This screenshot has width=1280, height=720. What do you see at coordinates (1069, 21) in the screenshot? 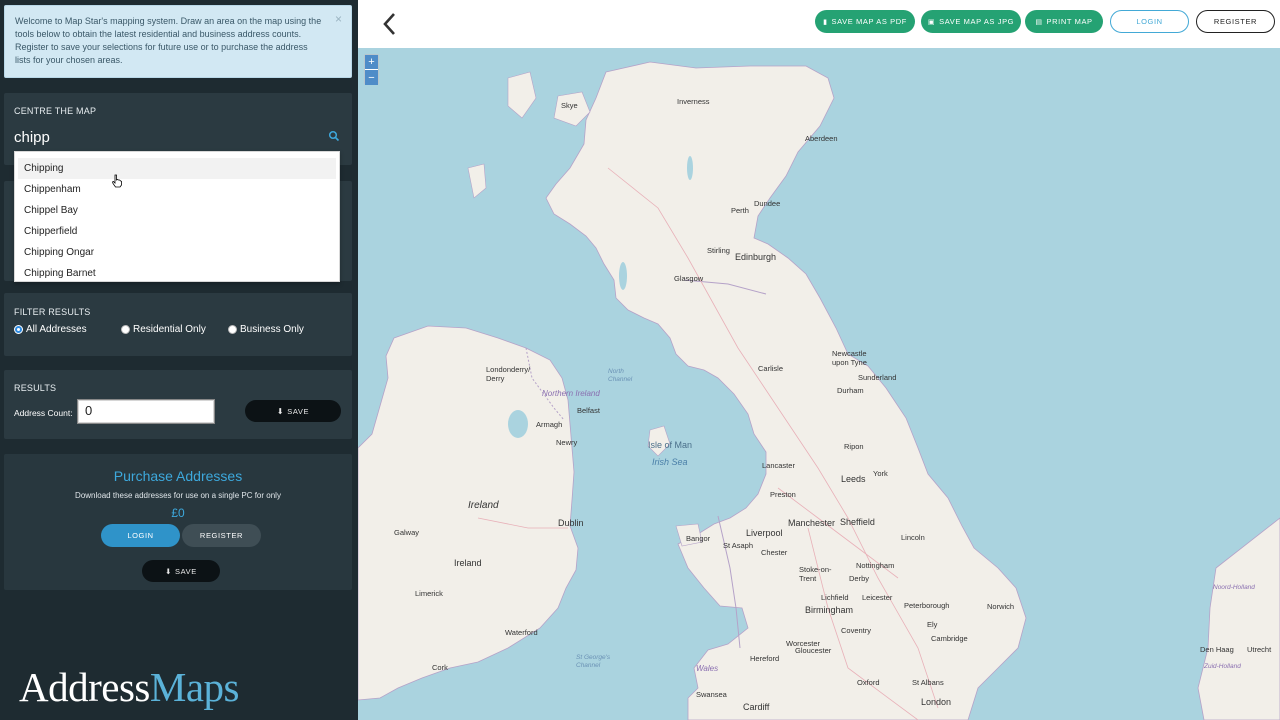
I see `print-label: PRINT MAP` at bounding box center [1069, 21].